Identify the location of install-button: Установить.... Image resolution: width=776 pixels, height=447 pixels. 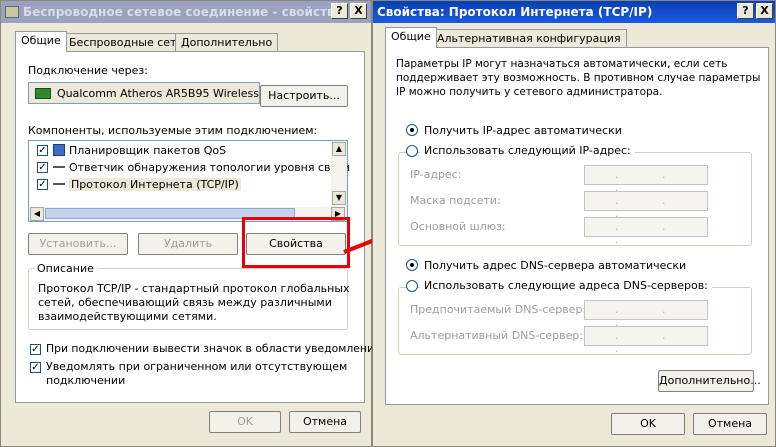
(78, 244).